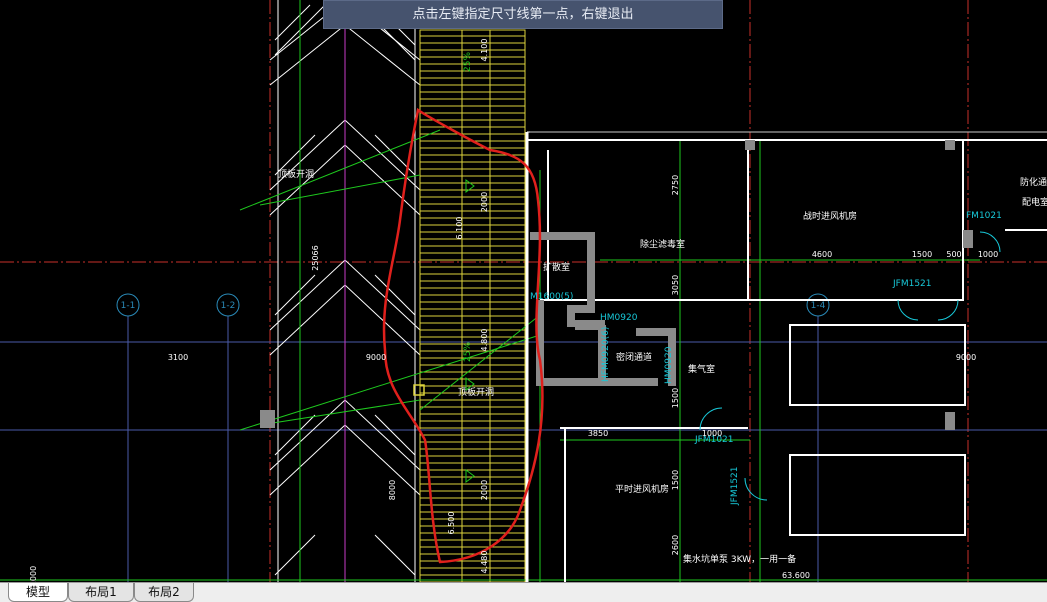  What do you see at coordinates (476, 392) in the screenshot?
I see `label-dinghao-kaidong-2: 顶板开洞` at bounding box center [476, 392].